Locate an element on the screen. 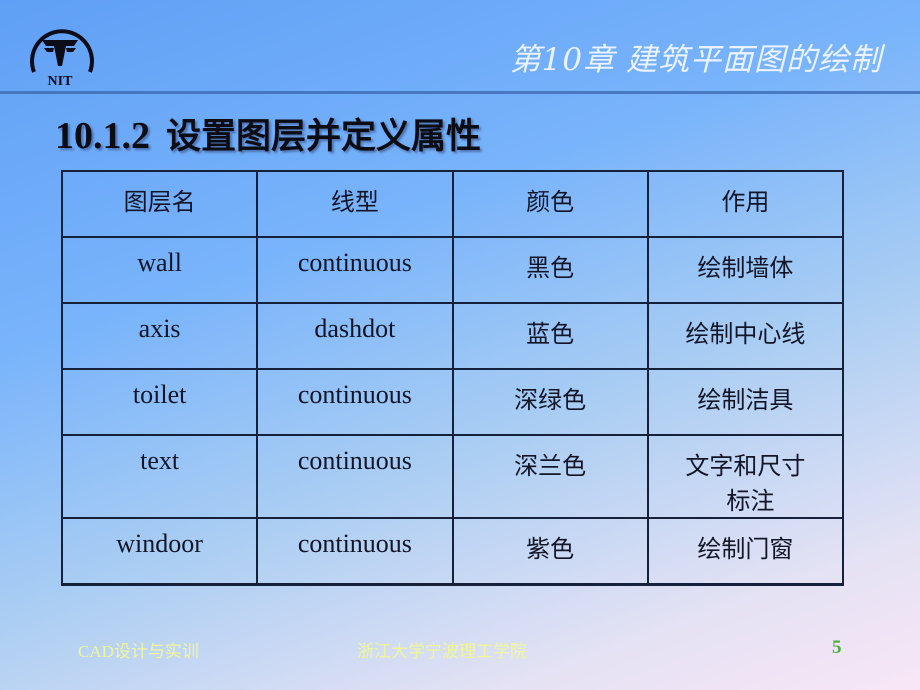 The image size is (920, 690). table-row: toilet continuous 深绿色 绘制洁具 is located at coordinates (452, 402).